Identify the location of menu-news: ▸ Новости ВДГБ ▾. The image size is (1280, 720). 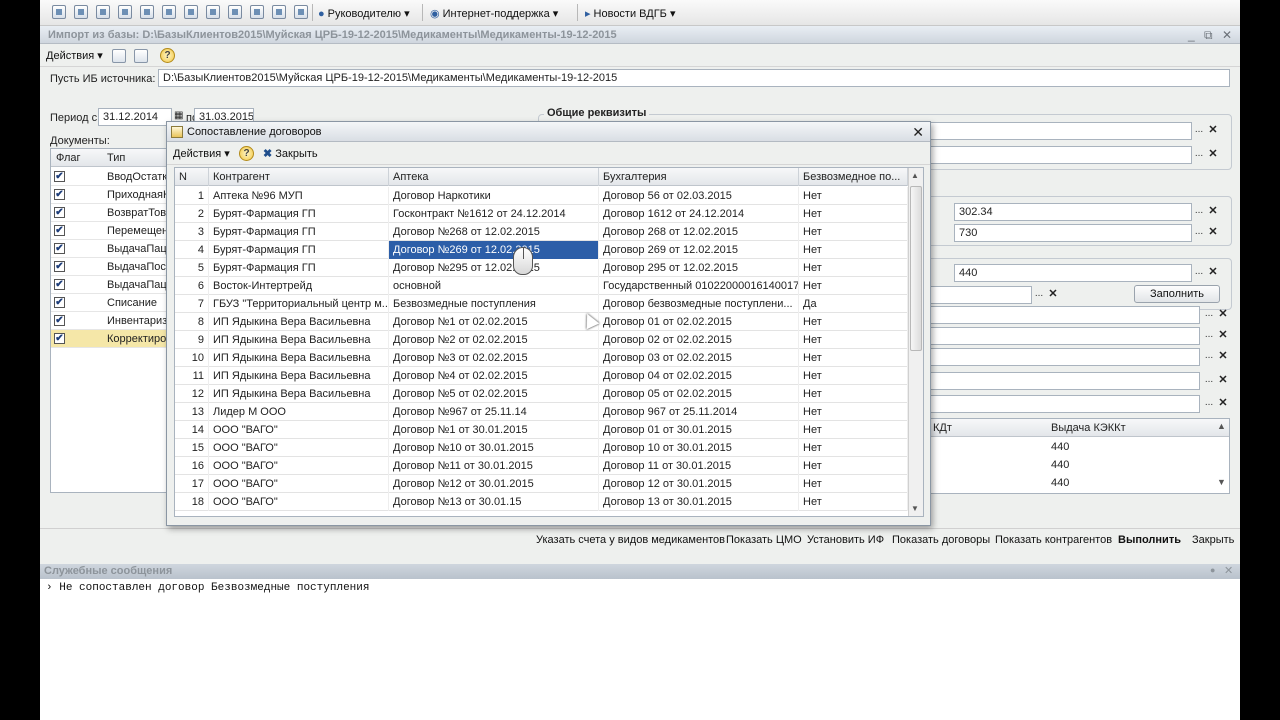
(630, 13).